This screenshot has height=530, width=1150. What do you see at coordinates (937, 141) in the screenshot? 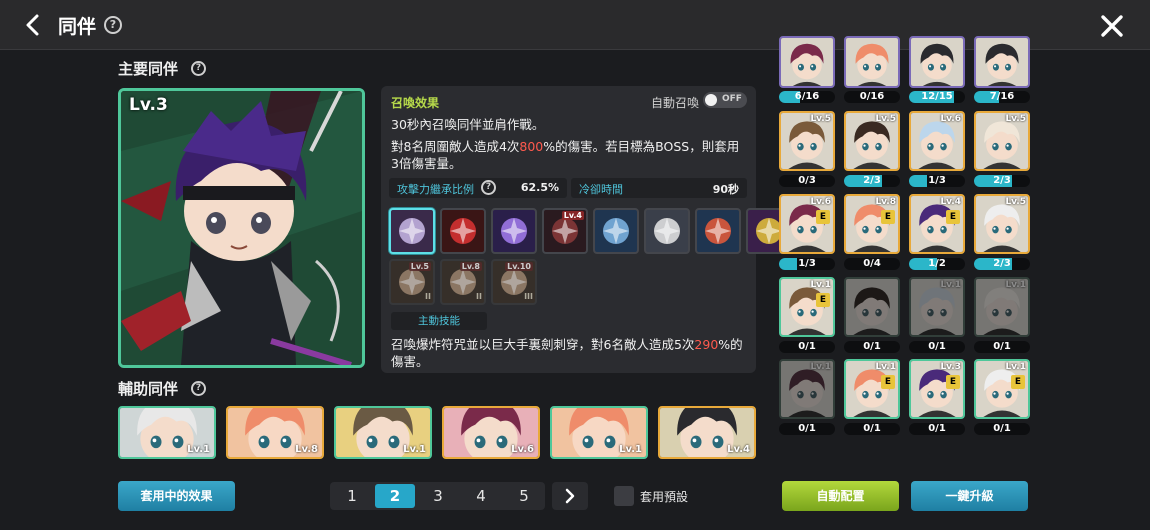
I see `companion-grid-cell: Lv.6` at bounding box center [937, 141].